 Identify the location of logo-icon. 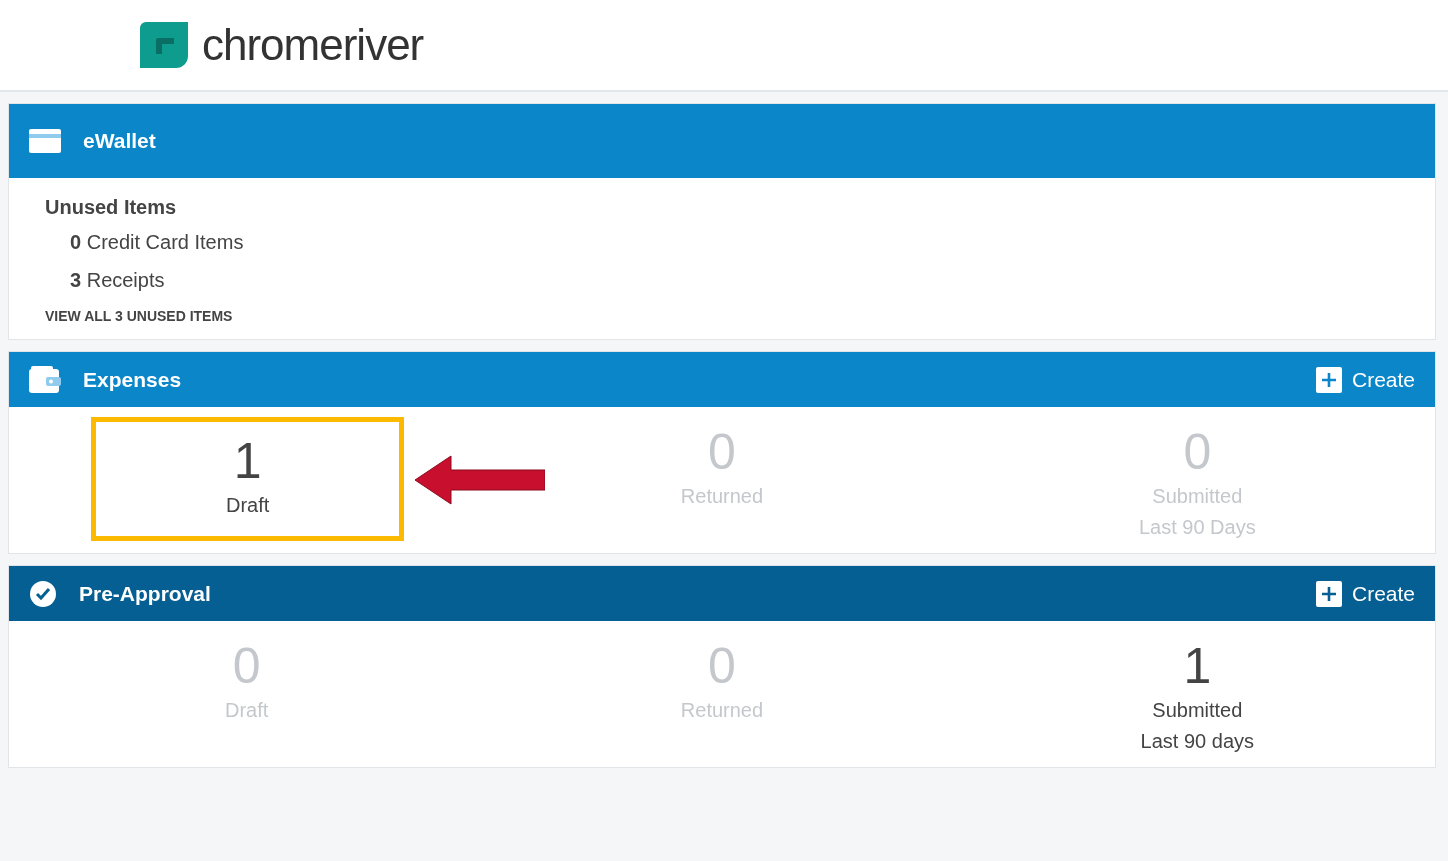
(164, 45).